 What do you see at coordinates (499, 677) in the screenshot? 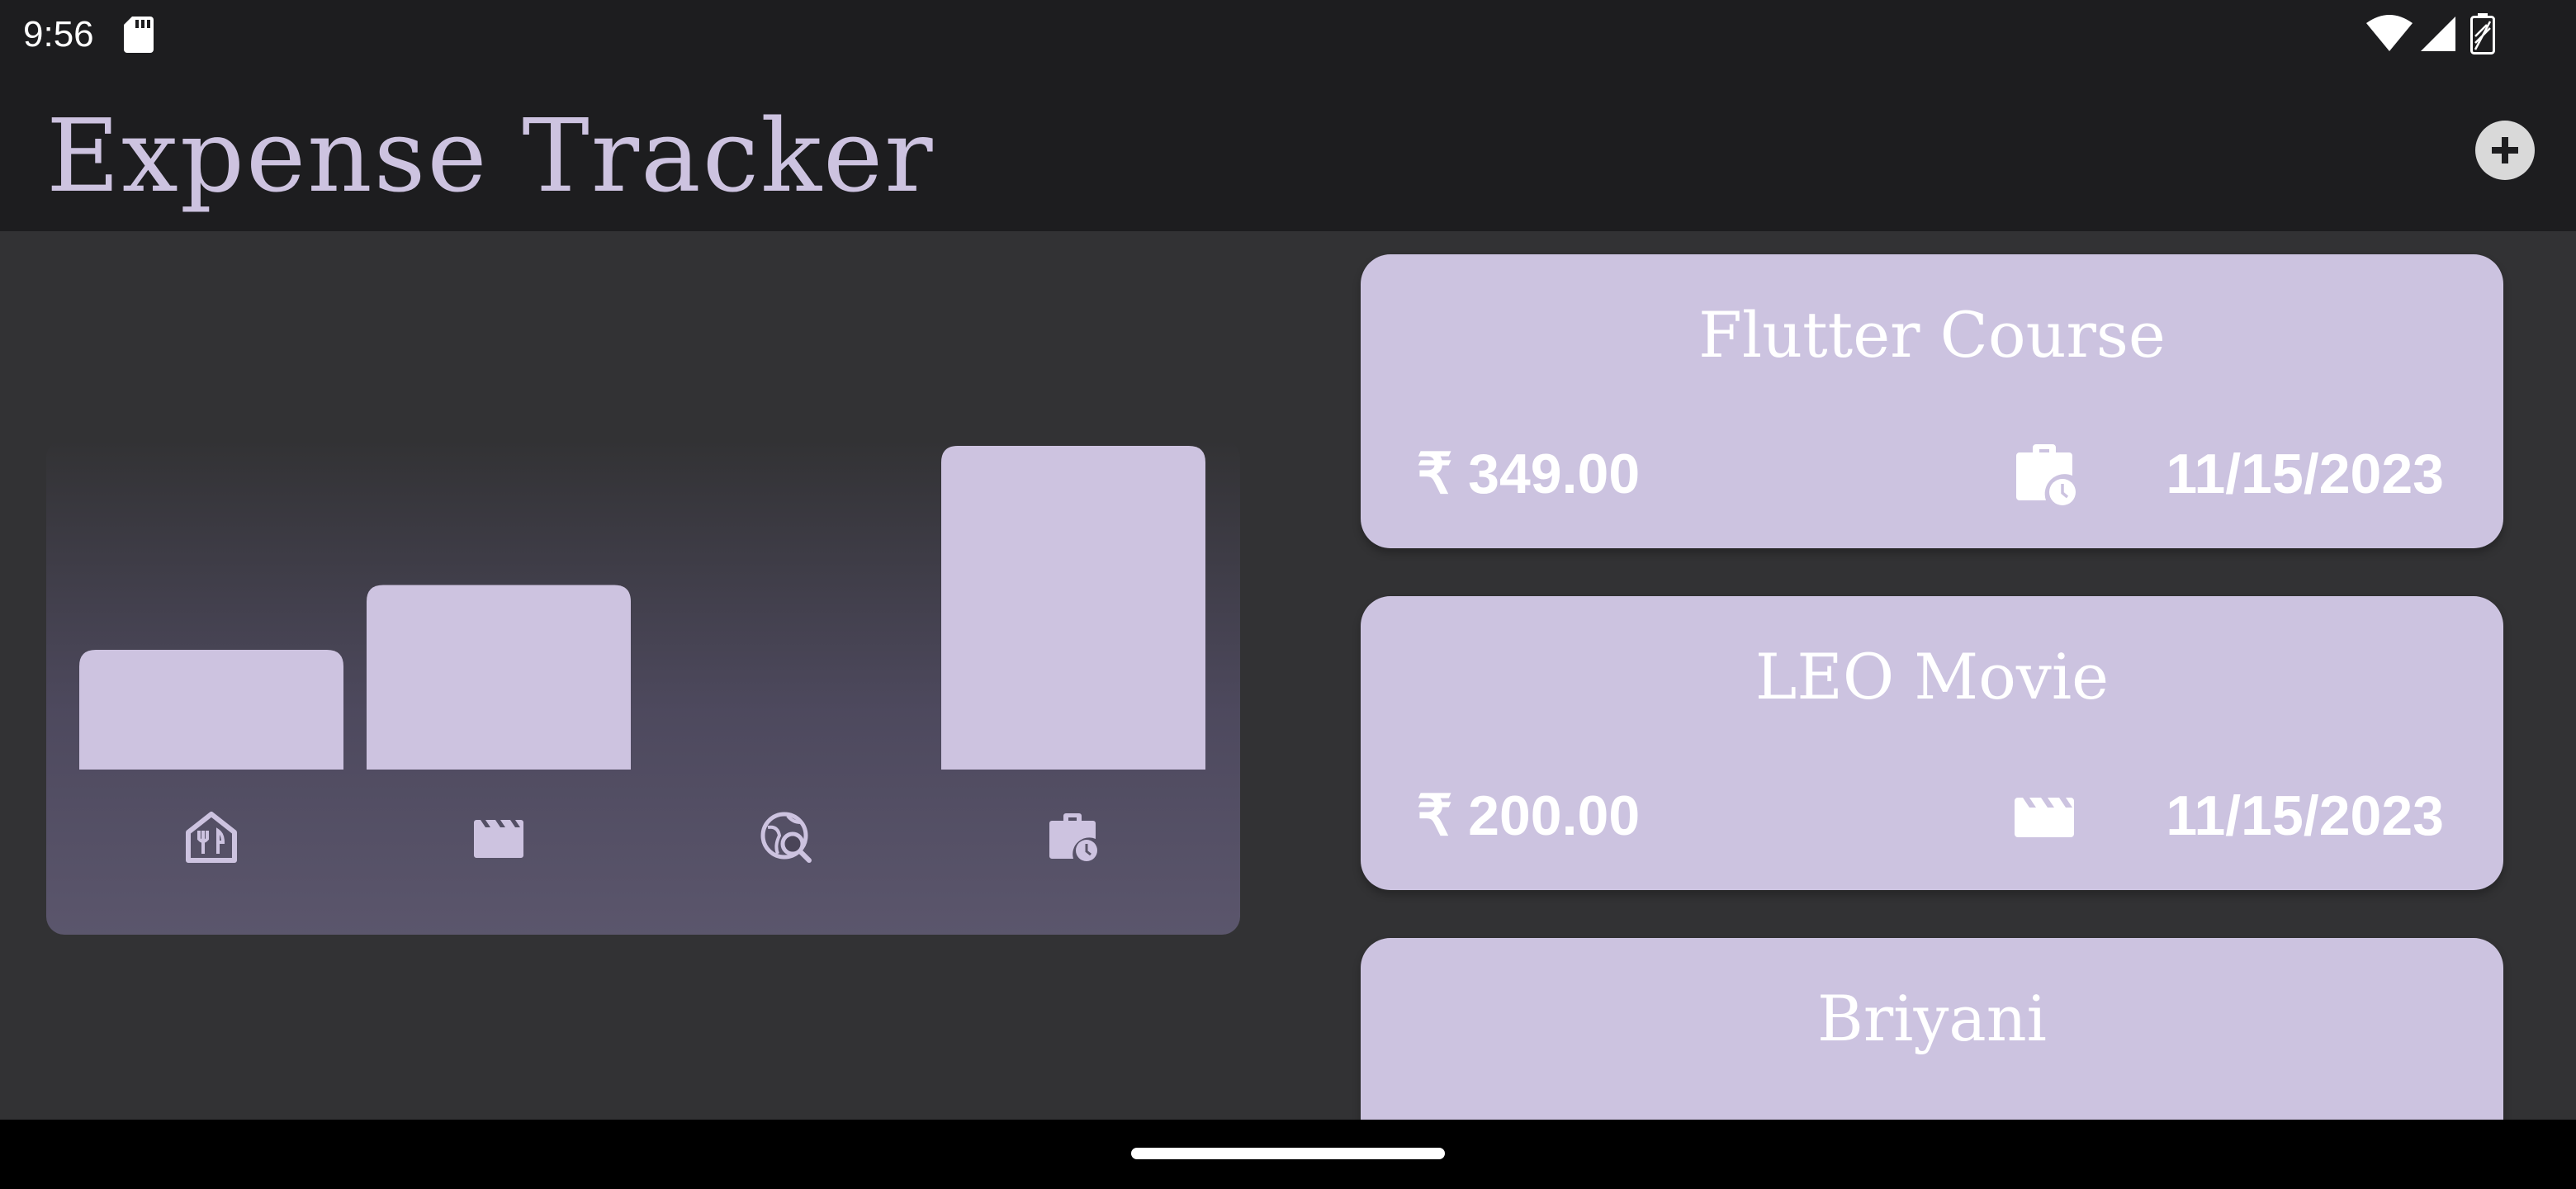
I see `chart-bar-leisure` at bounding box center [499, 677].